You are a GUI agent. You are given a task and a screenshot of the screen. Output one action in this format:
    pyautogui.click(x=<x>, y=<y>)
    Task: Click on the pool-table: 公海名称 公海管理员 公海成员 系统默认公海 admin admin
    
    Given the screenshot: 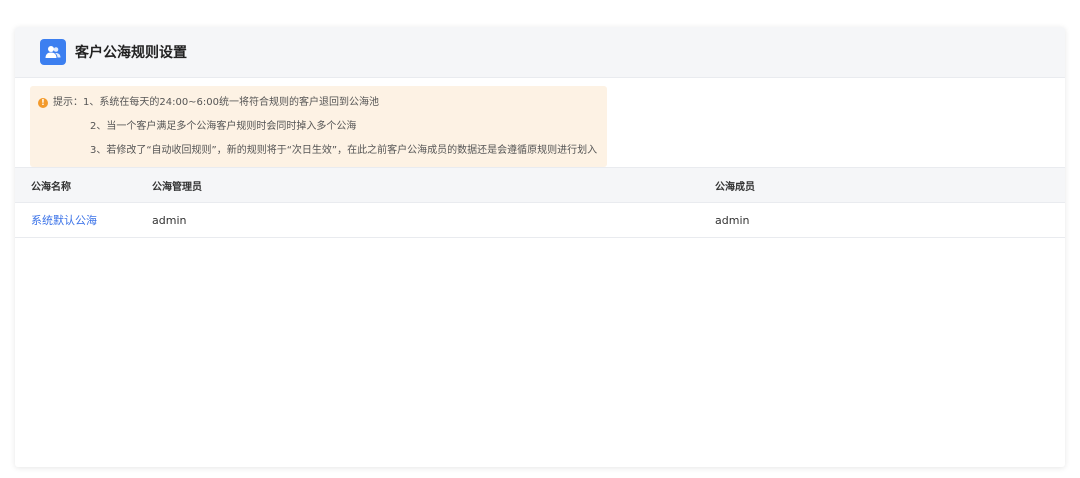 What is the action you would take?
    pyautogui.click(x=540, y=202)
    